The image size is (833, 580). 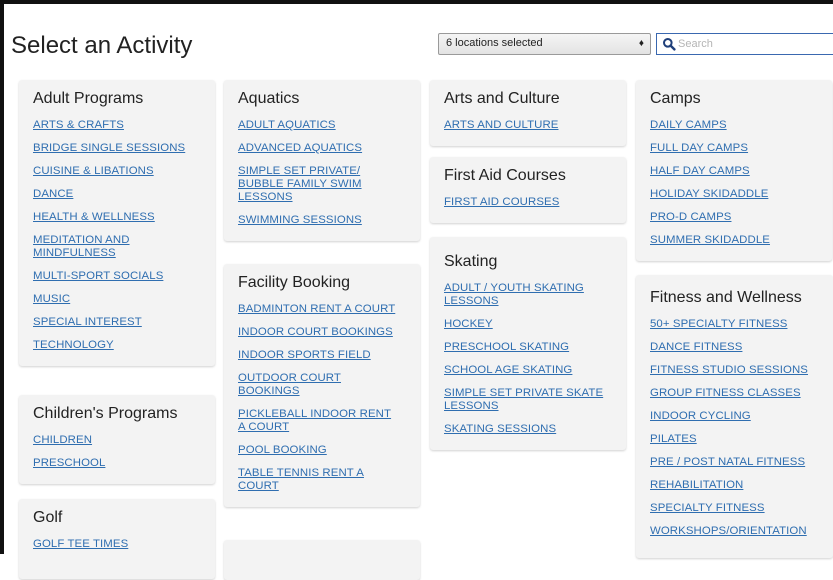 I want to click on activity-link: BADMINTON RENT A COURT, so click(x=322, y=309).